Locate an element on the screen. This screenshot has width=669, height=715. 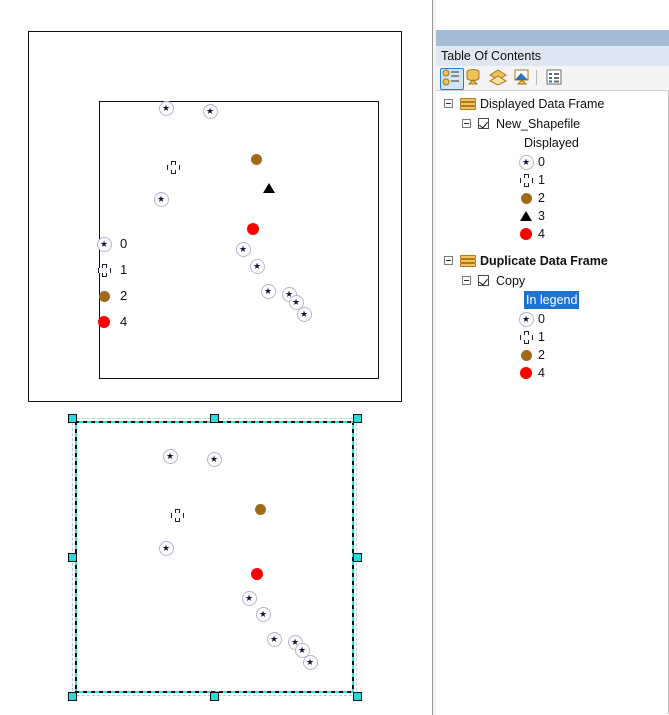
toolbar-separator is located at coordinates (536, 77).